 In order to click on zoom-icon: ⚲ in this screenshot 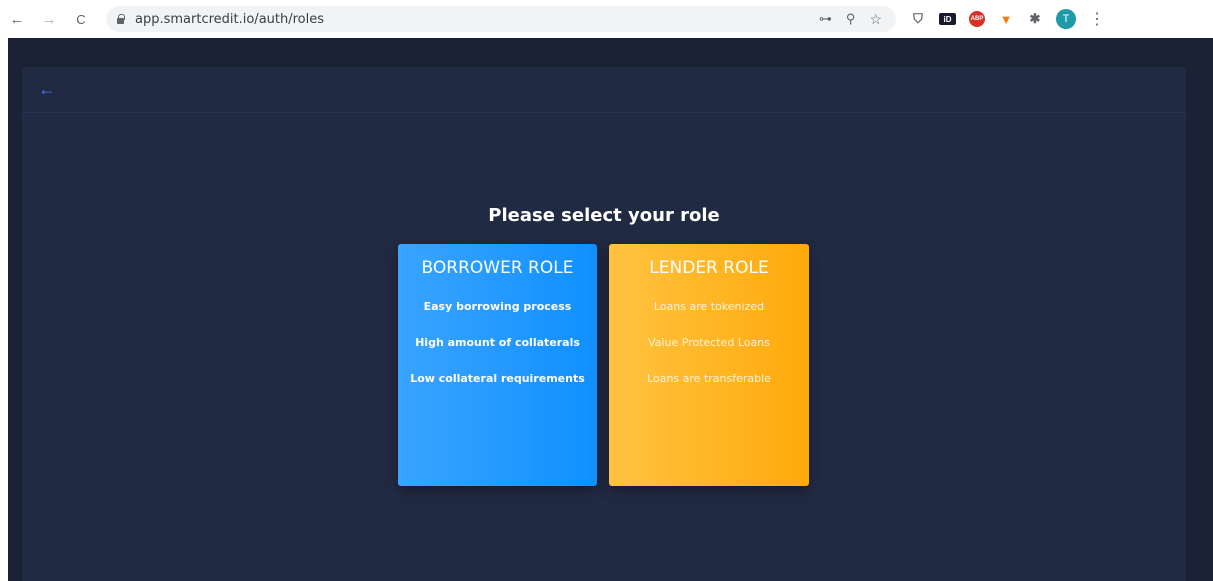, I will do `click(851, 19)`.